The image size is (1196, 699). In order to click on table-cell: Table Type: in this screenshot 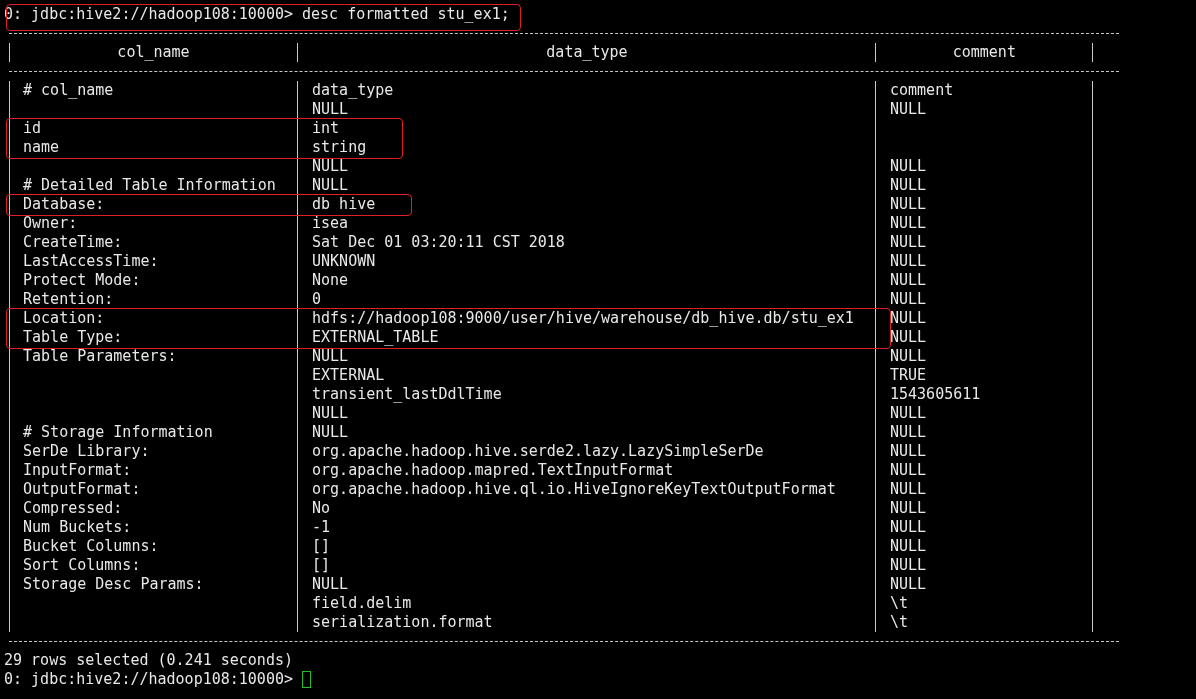, I will do `click(73, 337)`.